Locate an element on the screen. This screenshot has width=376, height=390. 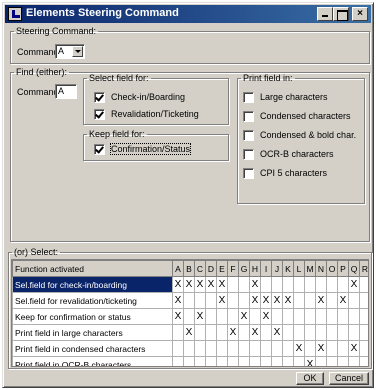
function-name-cell: Print field in large characters is located at coordinates (92, 332).